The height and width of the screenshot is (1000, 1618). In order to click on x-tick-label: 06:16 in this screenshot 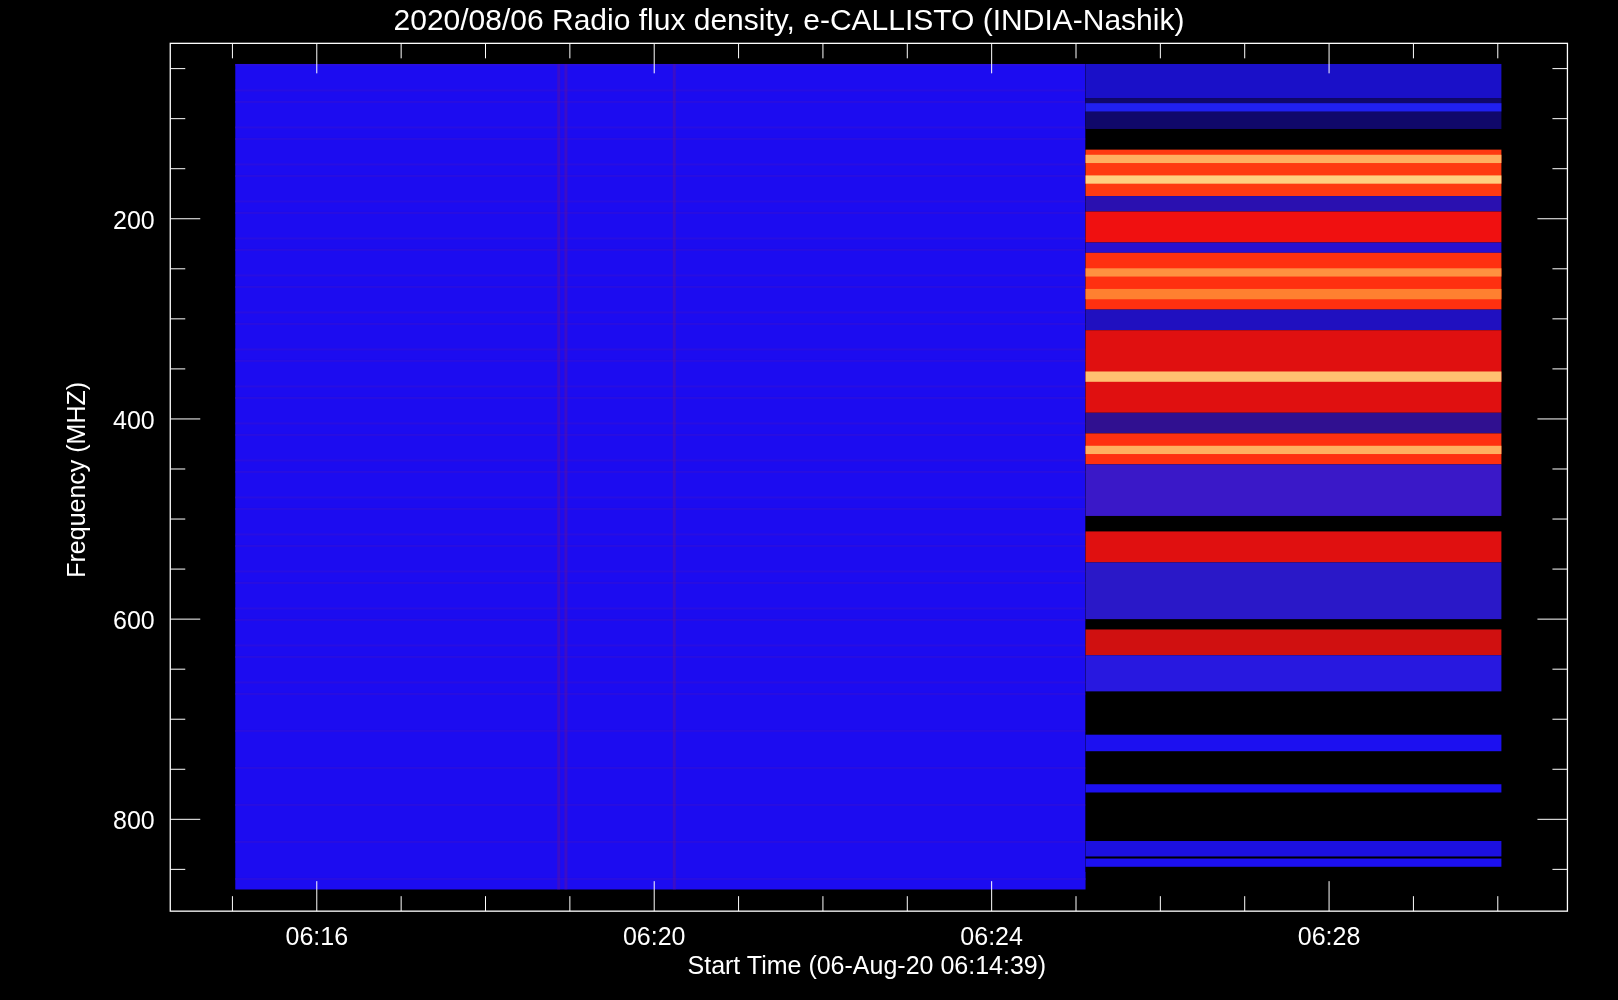, I will do `click(317, 936)`.